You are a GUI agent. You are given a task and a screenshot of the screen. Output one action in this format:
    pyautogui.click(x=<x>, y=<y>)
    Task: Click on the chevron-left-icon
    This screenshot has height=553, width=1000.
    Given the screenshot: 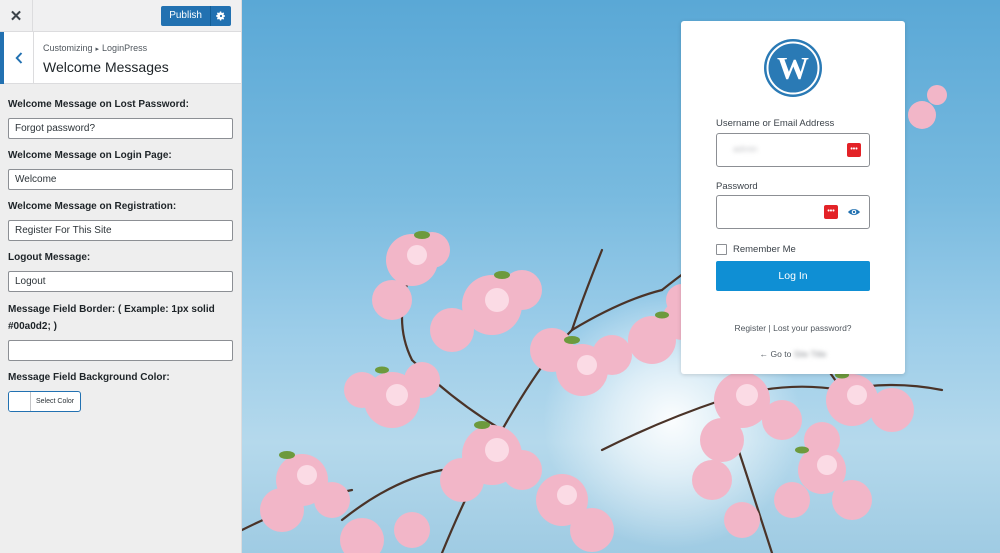 What is the action you would take?
    pyautogui.click(x=18, y=58)
    